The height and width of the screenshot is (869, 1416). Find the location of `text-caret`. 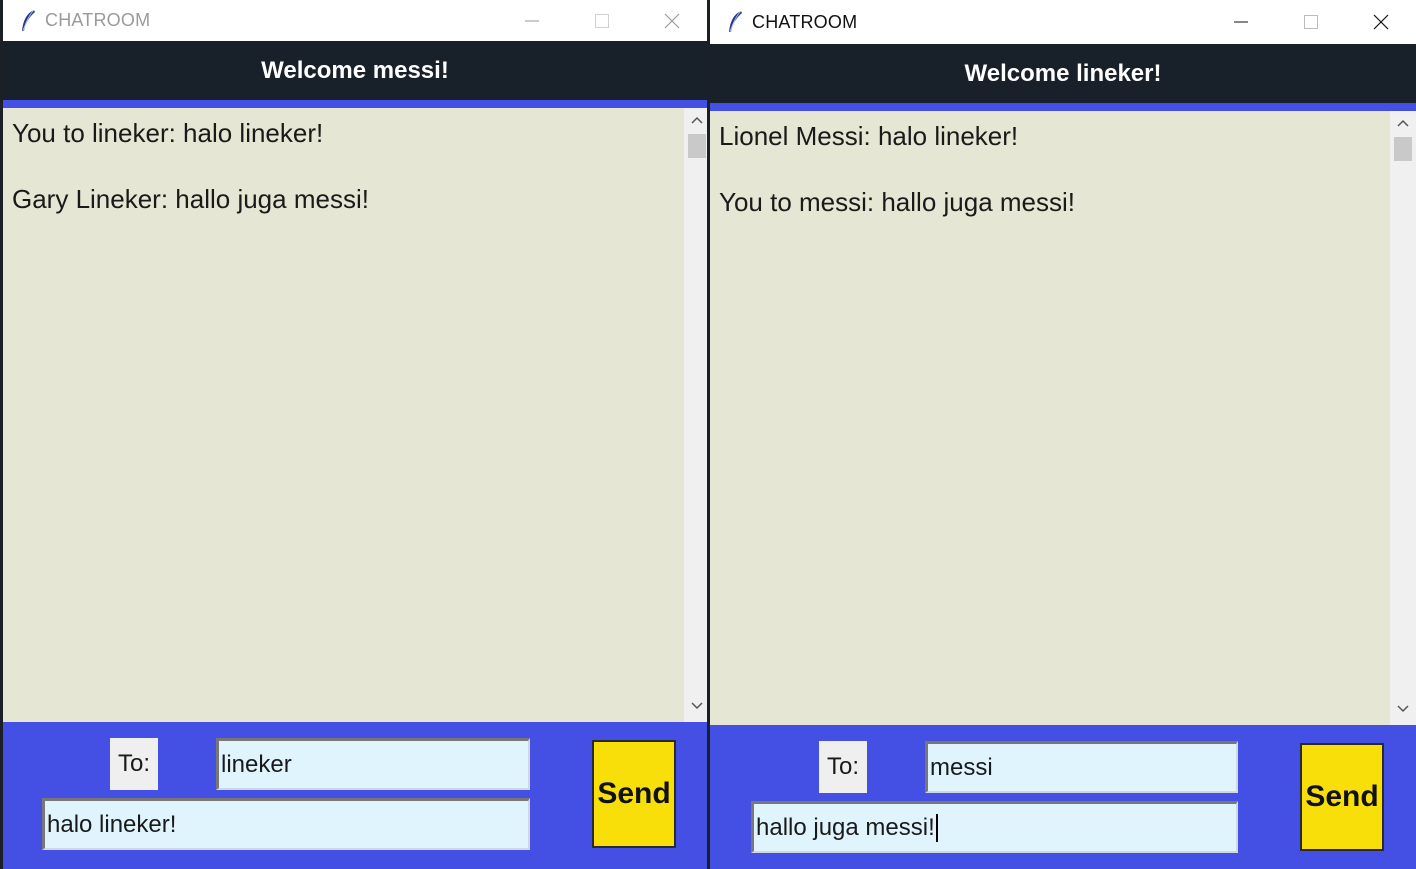

text-caret is located at coordinates (936, 827).